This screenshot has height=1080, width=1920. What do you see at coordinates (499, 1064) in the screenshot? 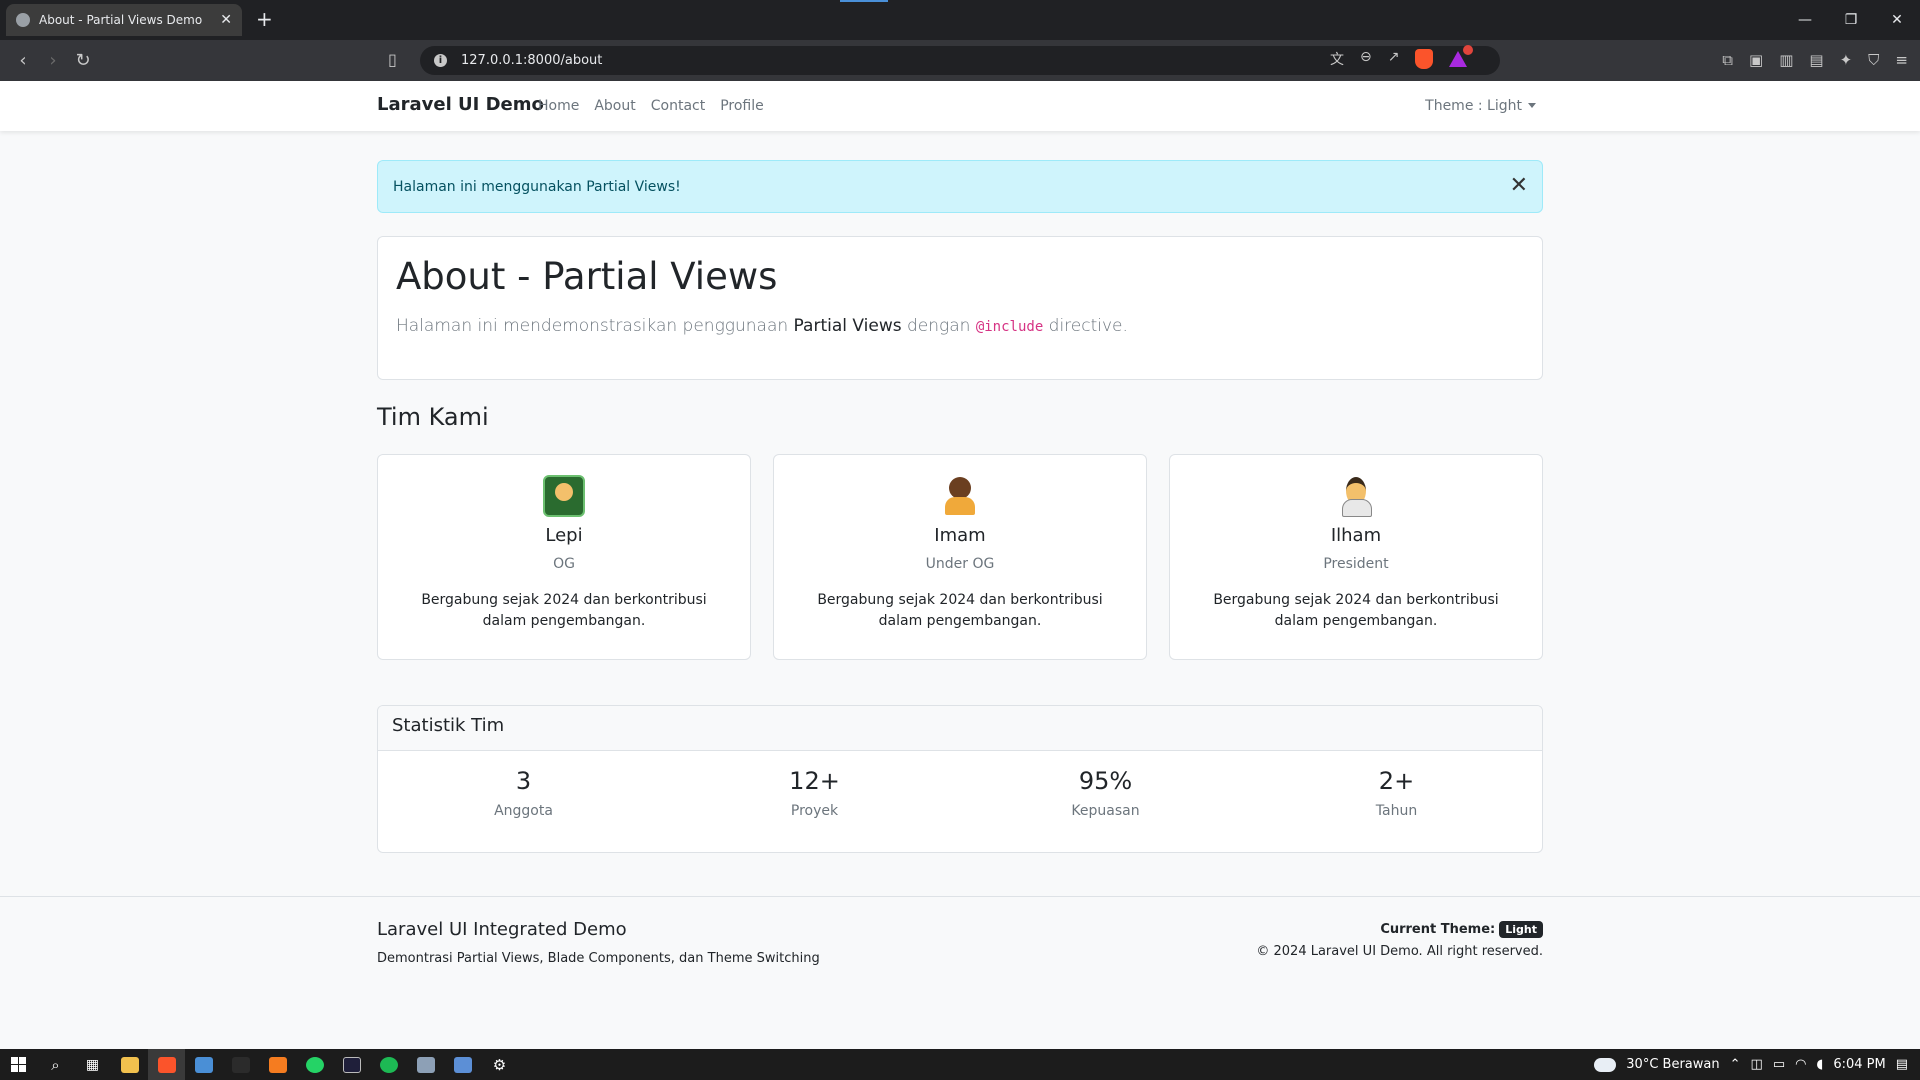
I see `settings-gear-icon: ⚙` at bounding box center [499, 1064].